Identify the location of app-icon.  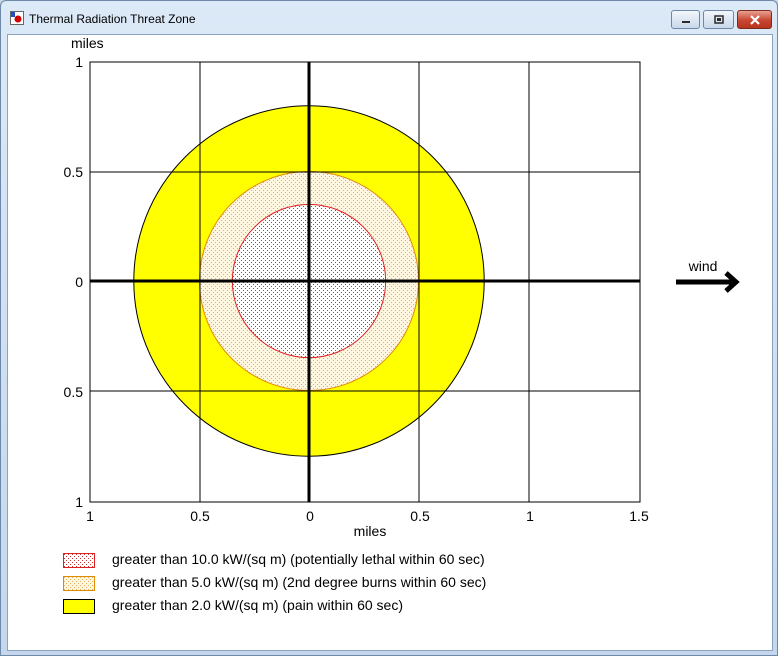
(17, 18).